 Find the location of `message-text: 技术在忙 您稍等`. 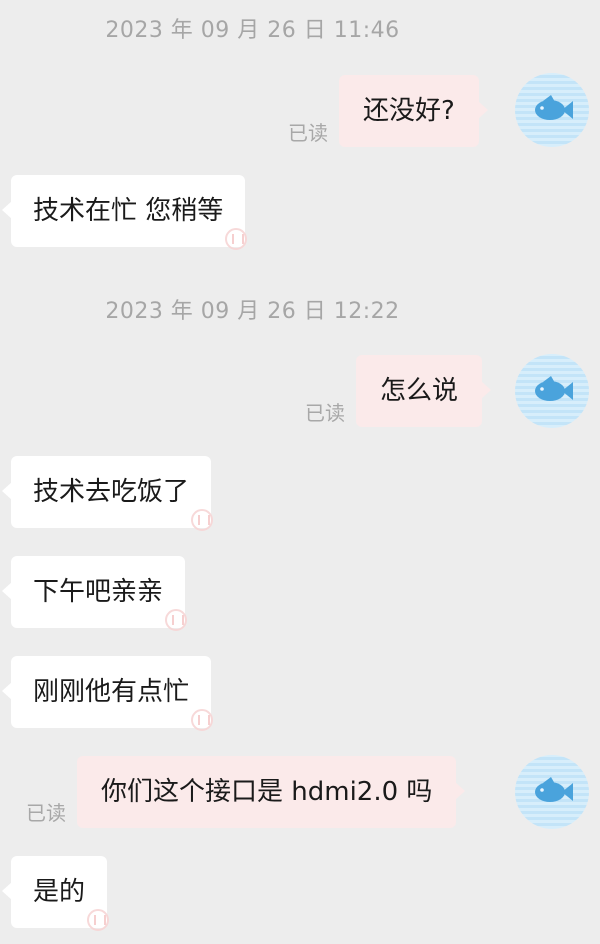

message-text: 技术在忙 您稍等 is located at coordinates (128, 211).